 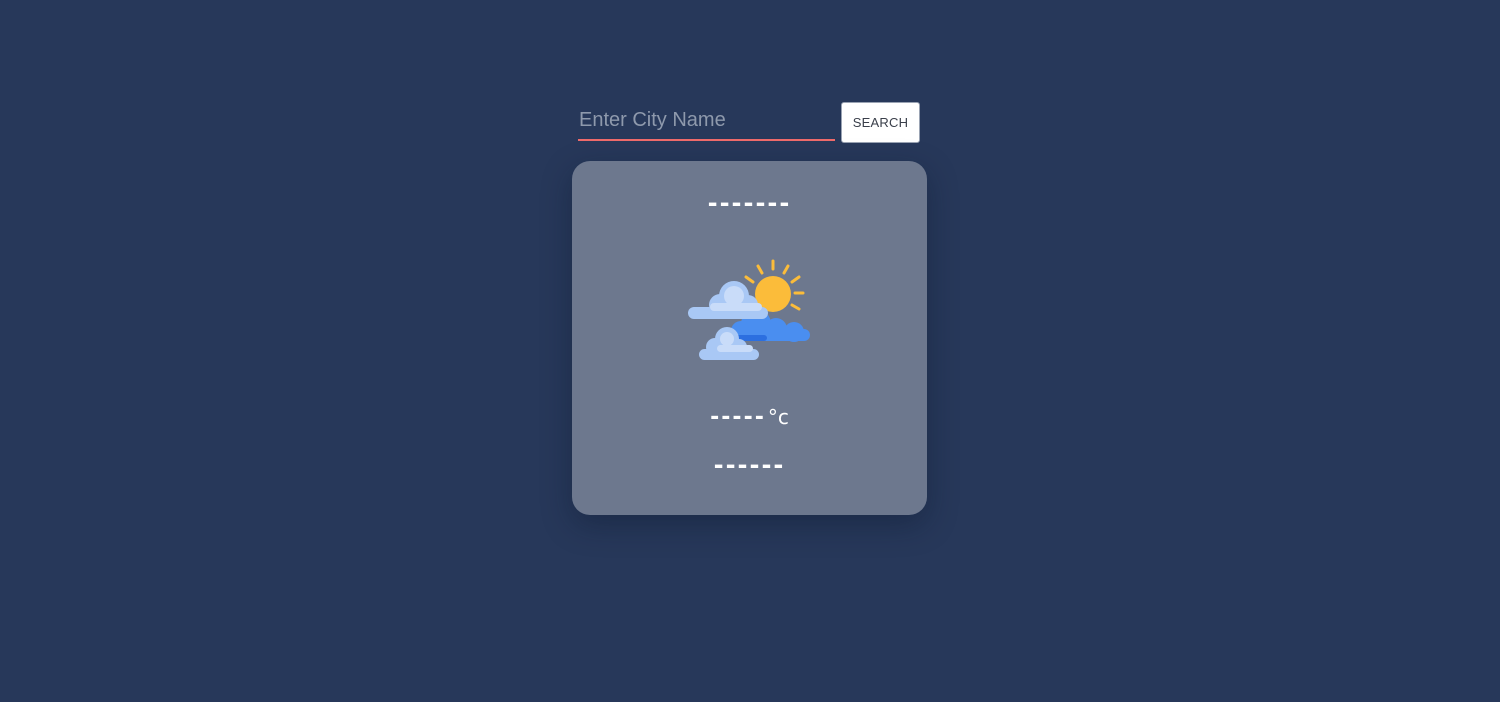 What do you see at coordinates (749, 309) in the screenshot?
I see `partly-cloudy-icon` at bounding box center [749, 309].